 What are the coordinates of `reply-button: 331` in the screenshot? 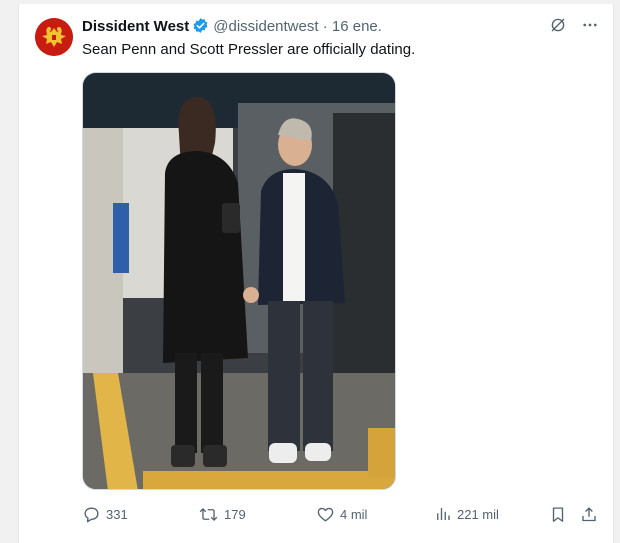 It's located at (105, 514).